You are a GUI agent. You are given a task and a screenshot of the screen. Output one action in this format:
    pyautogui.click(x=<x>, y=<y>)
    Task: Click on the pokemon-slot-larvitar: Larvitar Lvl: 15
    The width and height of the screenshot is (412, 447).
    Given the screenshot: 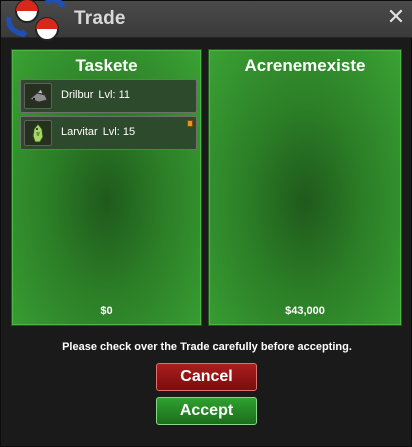 What is the action you would take?
    pyautogui.click(x=108, y=133)
    